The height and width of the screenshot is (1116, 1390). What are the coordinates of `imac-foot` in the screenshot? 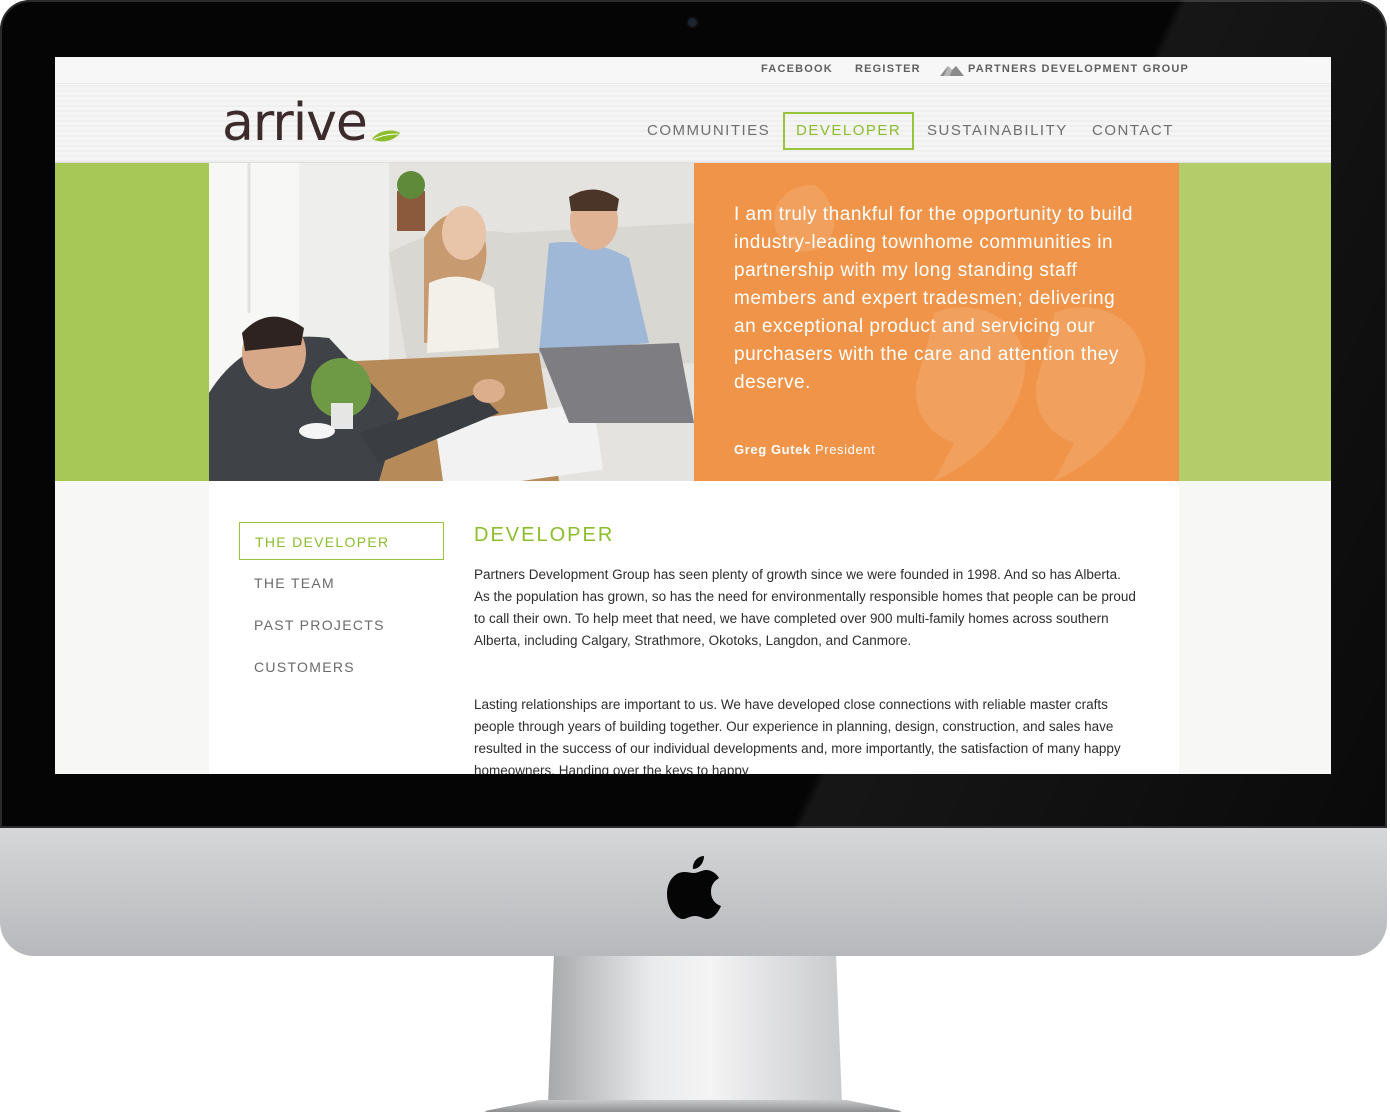 It's located at (693, 1106).